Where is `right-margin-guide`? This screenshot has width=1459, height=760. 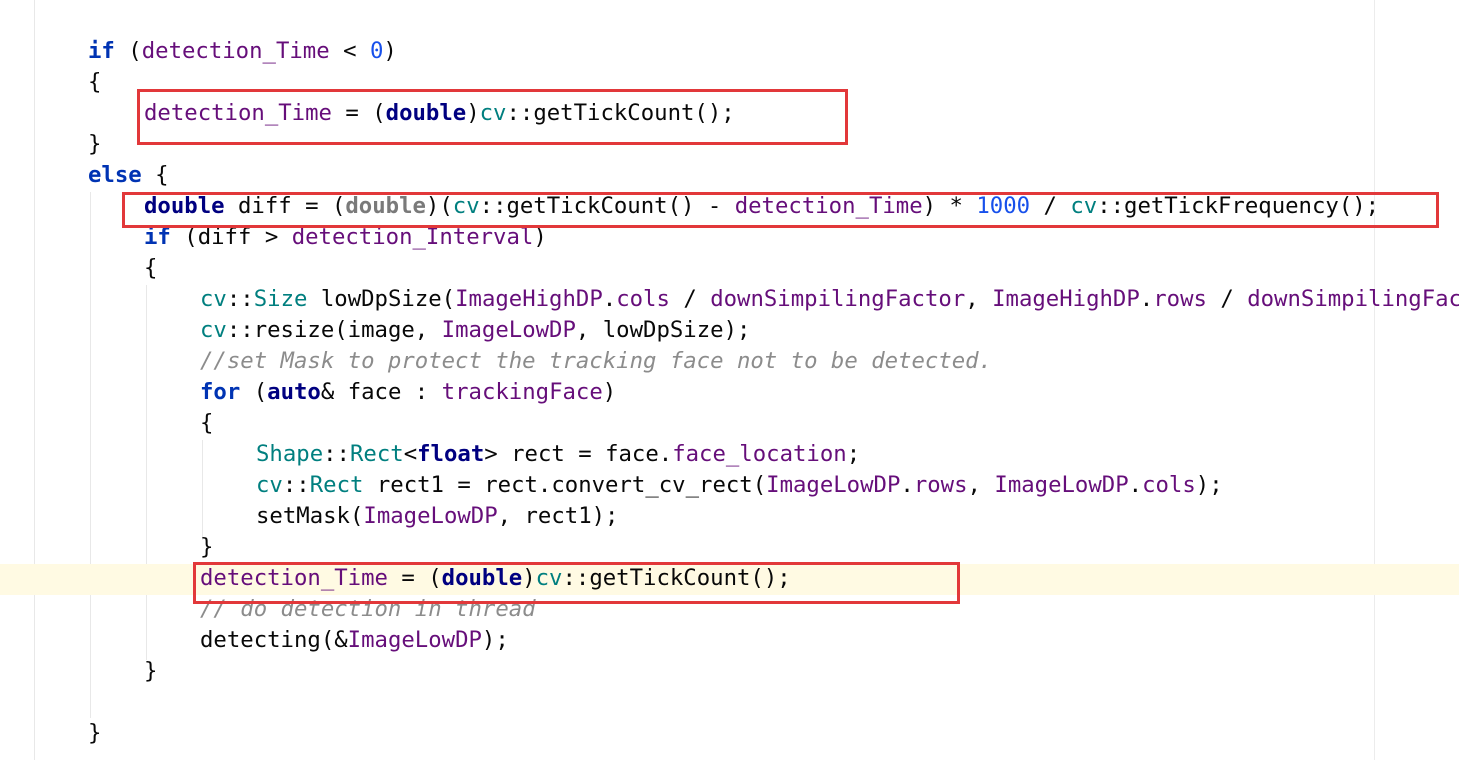 right-margin-guide is located at coordinates (1374, 380).